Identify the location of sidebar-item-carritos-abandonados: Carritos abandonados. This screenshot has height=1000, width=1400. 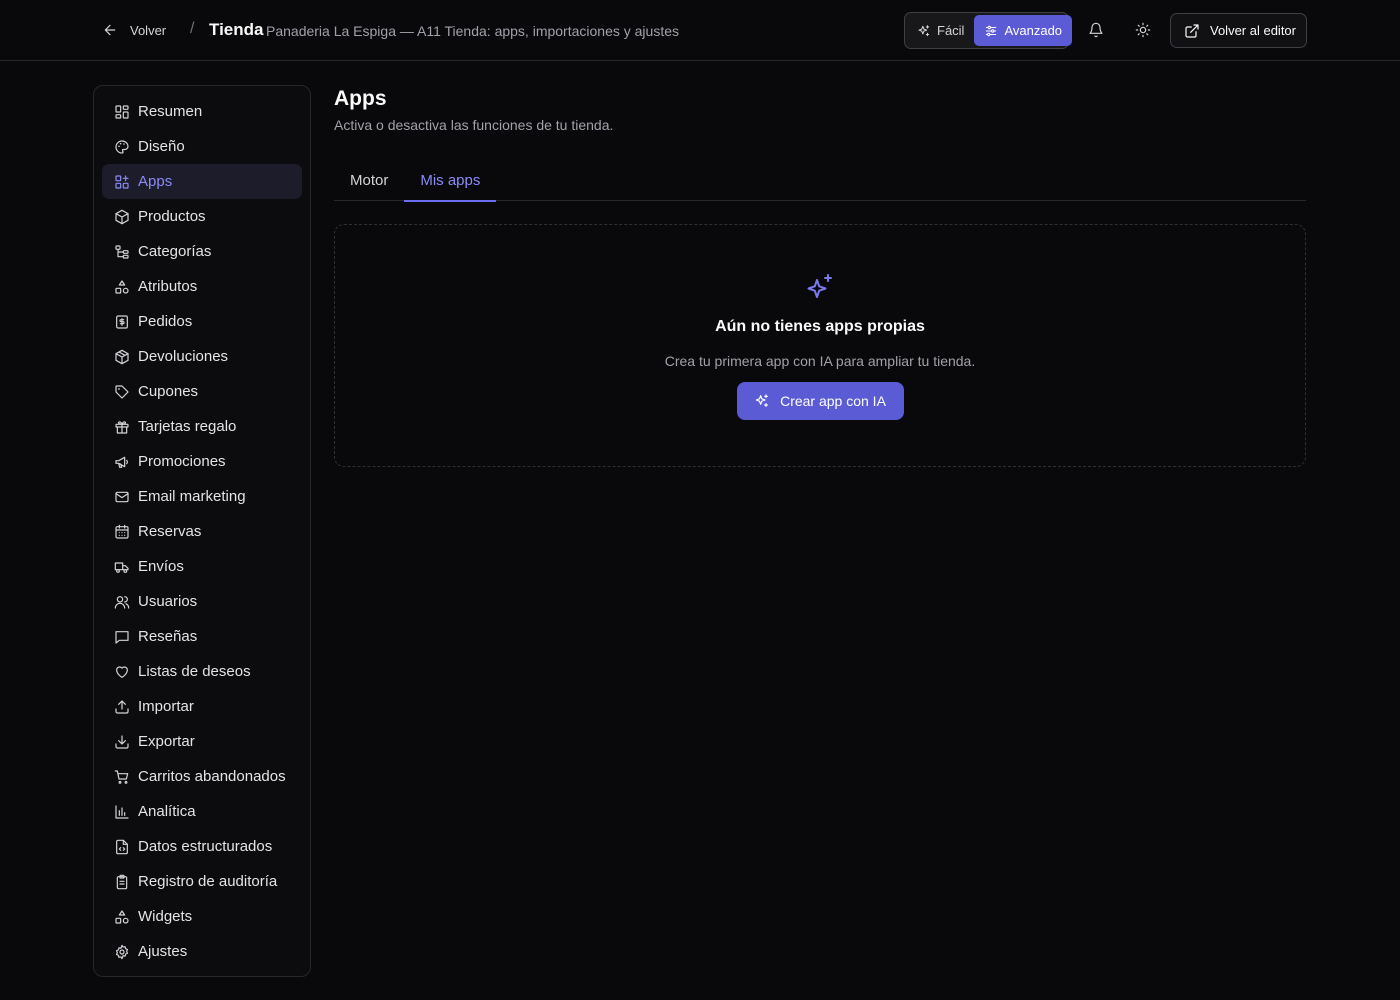
(202, 776).